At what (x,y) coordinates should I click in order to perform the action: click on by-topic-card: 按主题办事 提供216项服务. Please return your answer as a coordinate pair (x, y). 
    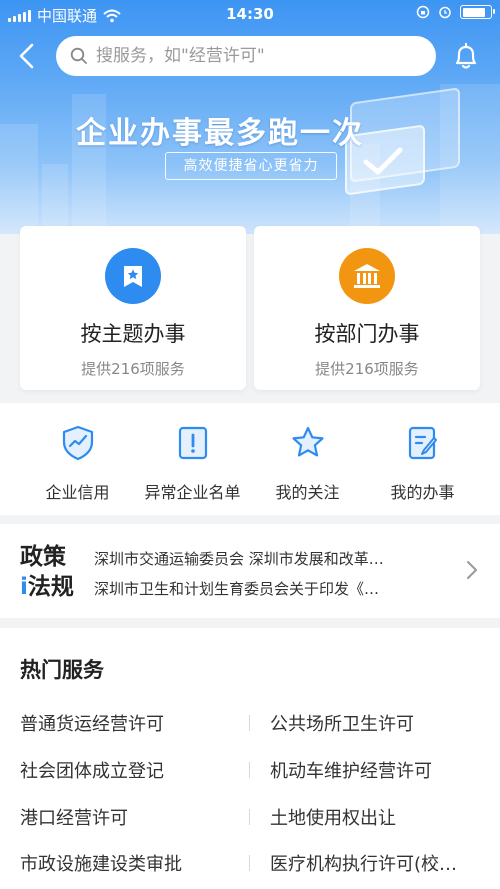
    Looking at the image, I should click on (133, 308).